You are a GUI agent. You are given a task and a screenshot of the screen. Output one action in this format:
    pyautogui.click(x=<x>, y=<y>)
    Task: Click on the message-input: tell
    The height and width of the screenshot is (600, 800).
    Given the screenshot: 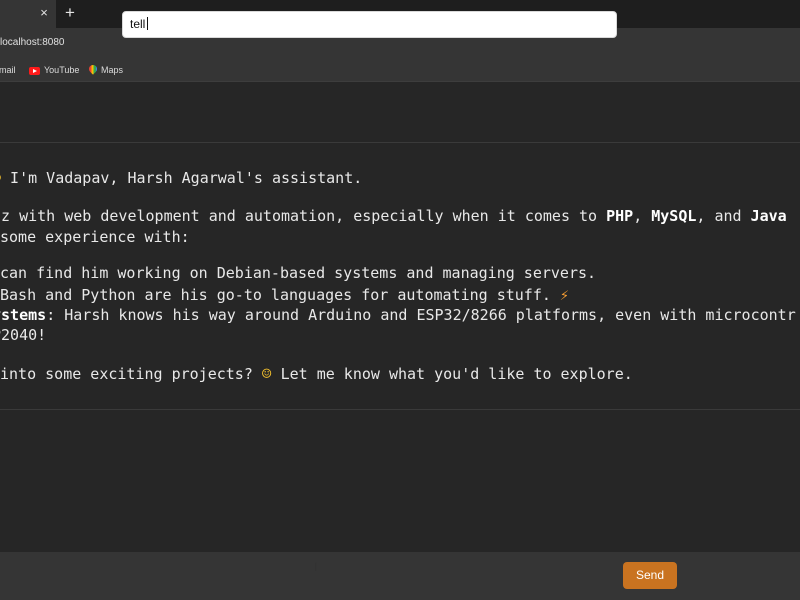 What is the action you would take?
    pyautogui.click(x=369, y=24)
    